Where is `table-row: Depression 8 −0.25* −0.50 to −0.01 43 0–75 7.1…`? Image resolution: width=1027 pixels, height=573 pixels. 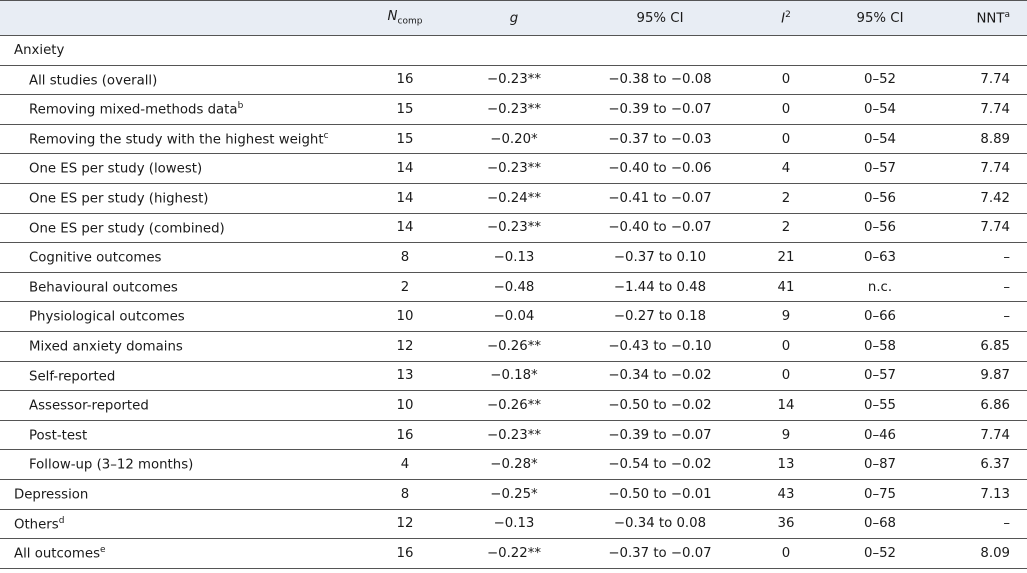 table-row: Depression 8 −0.25* −0.50 to −0.01 43 0–75 7.1… is located at coordinates (513, 494).